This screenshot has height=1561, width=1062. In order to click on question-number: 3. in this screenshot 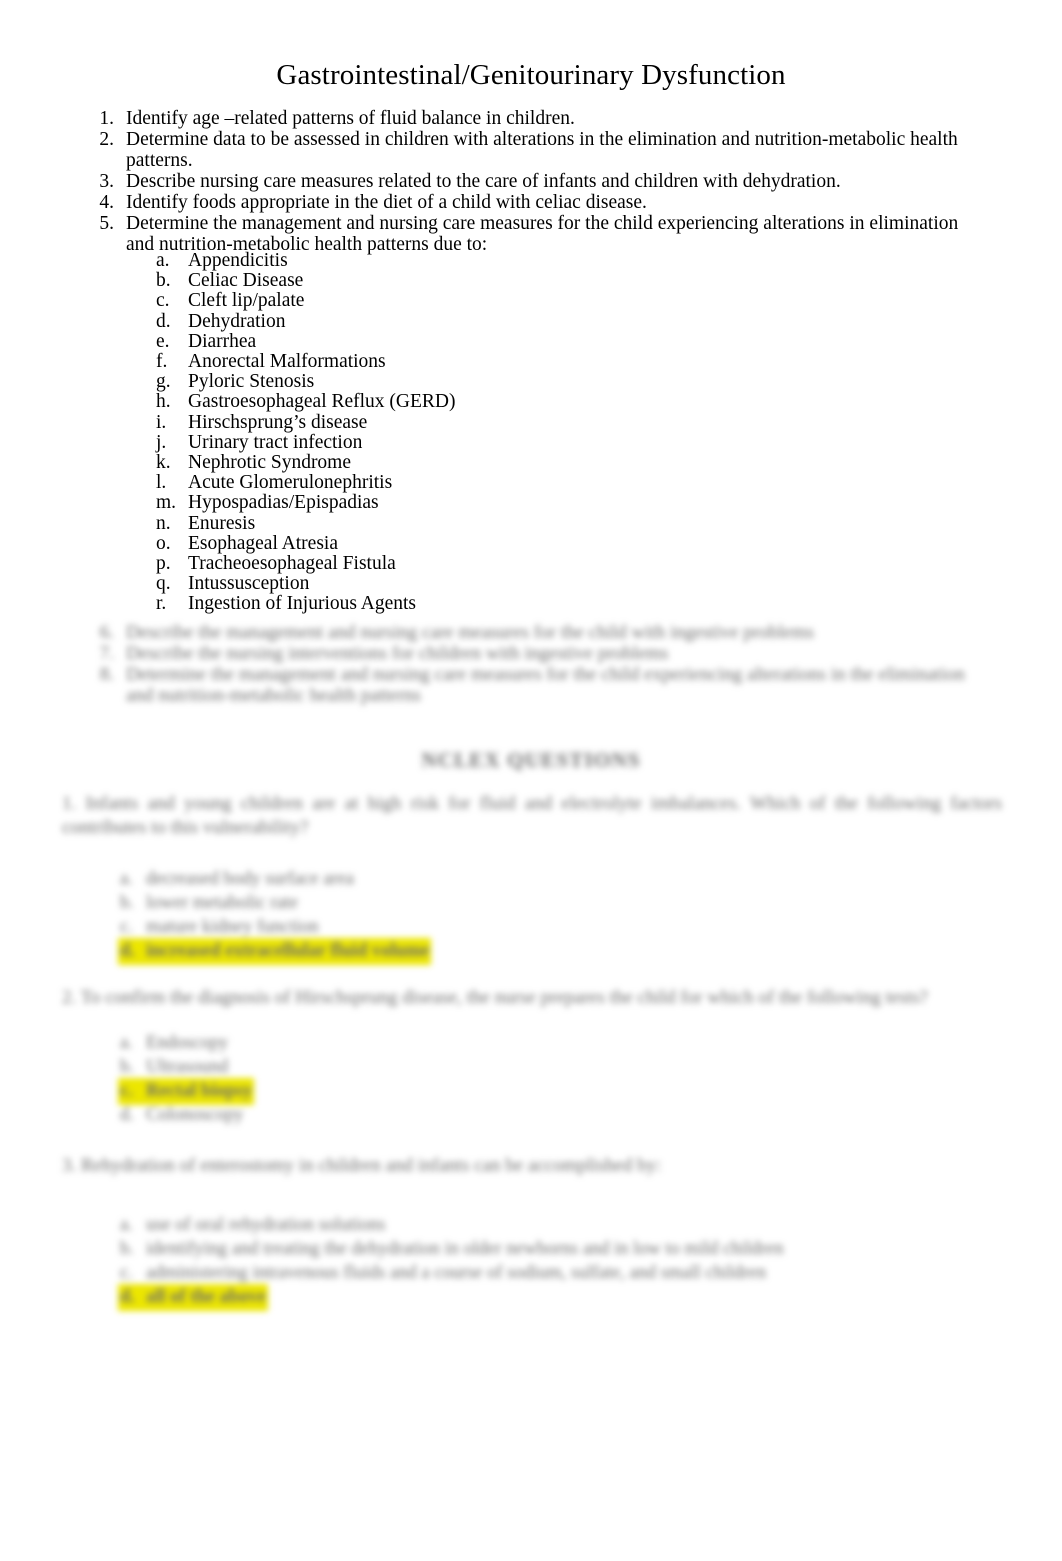, I will do `click(69, 1165)`.